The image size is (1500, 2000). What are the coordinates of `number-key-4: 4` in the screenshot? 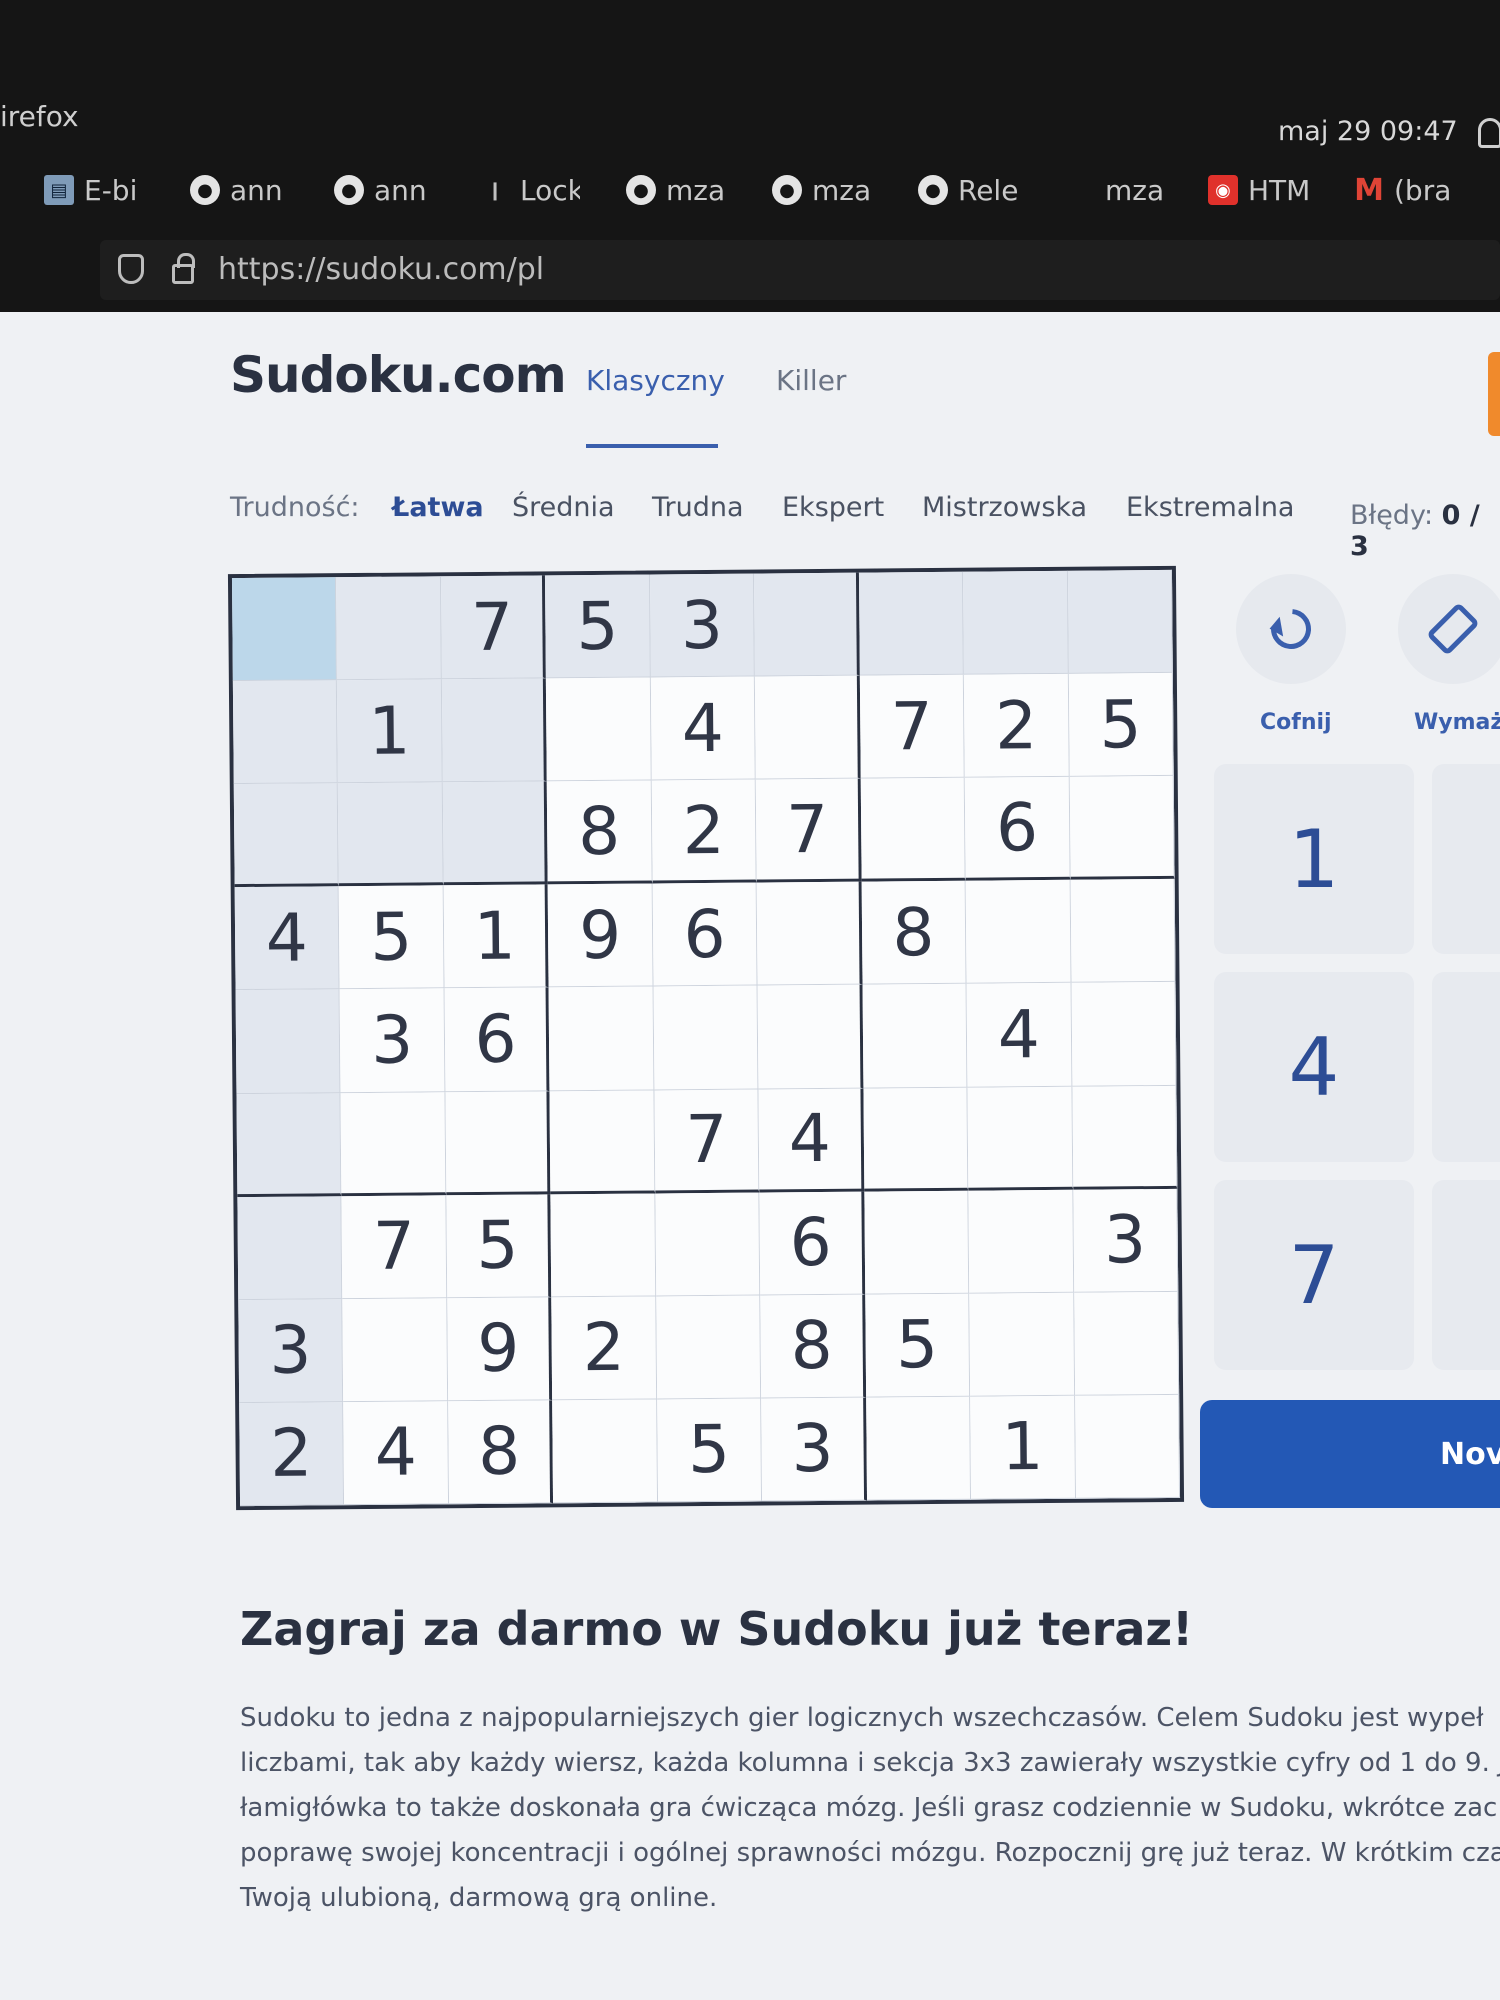 It's located at (1314, 1067).